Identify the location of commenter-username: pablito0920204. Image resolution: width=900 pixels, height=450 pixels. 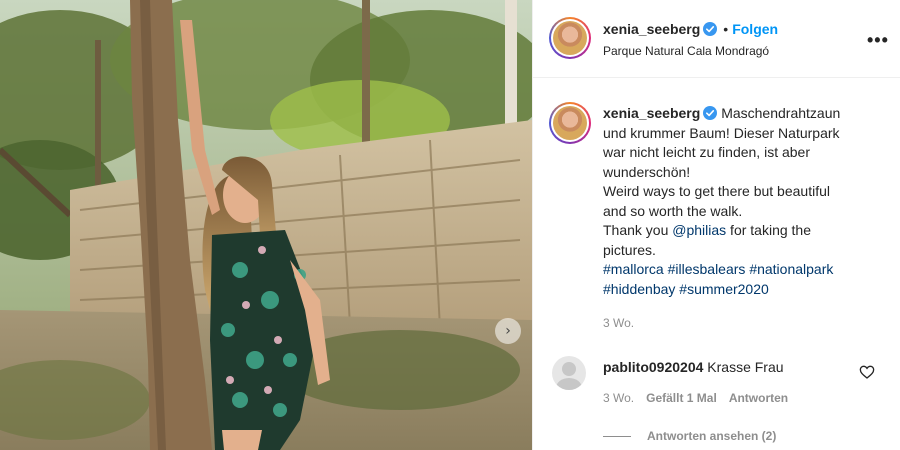
(653, 367).